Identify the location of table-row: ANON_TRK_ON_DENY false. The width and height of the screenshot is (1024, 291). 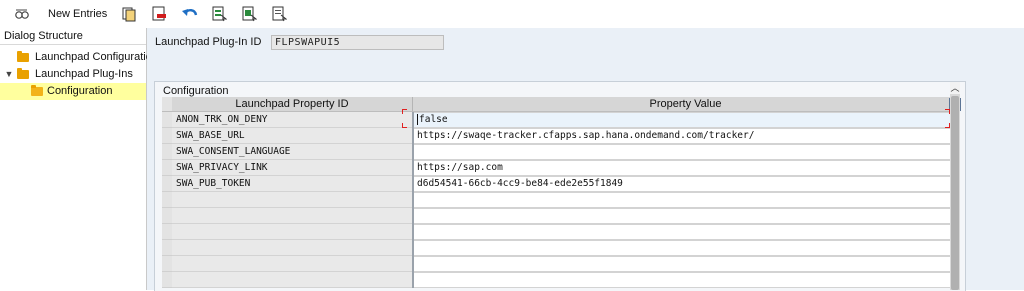
(561, 120).